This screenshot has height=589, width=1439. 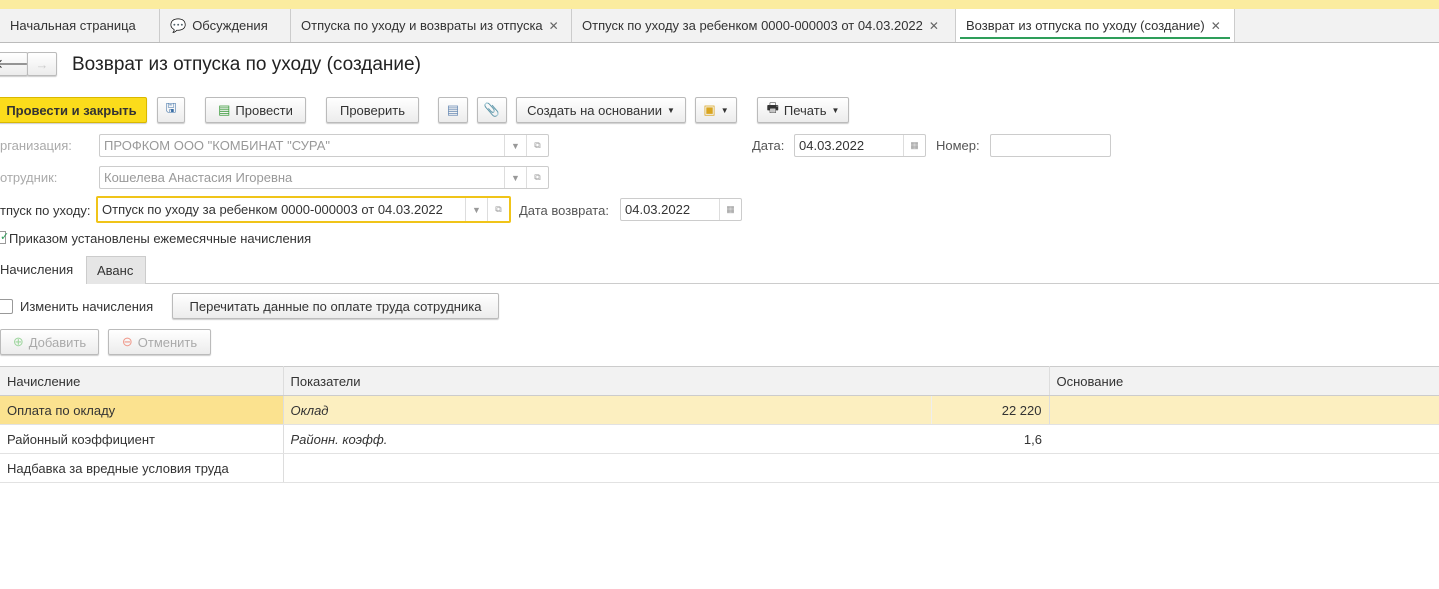 What do you see at coordinates (607, 468) in the screenshot?
I see `indicator-name` at bounding box center [607, 468].